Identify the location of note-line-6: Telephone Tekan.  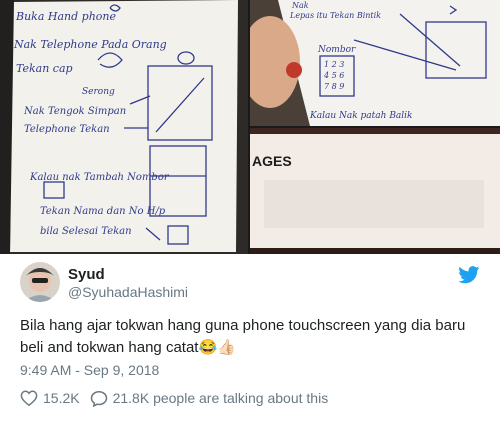
(67, 129).